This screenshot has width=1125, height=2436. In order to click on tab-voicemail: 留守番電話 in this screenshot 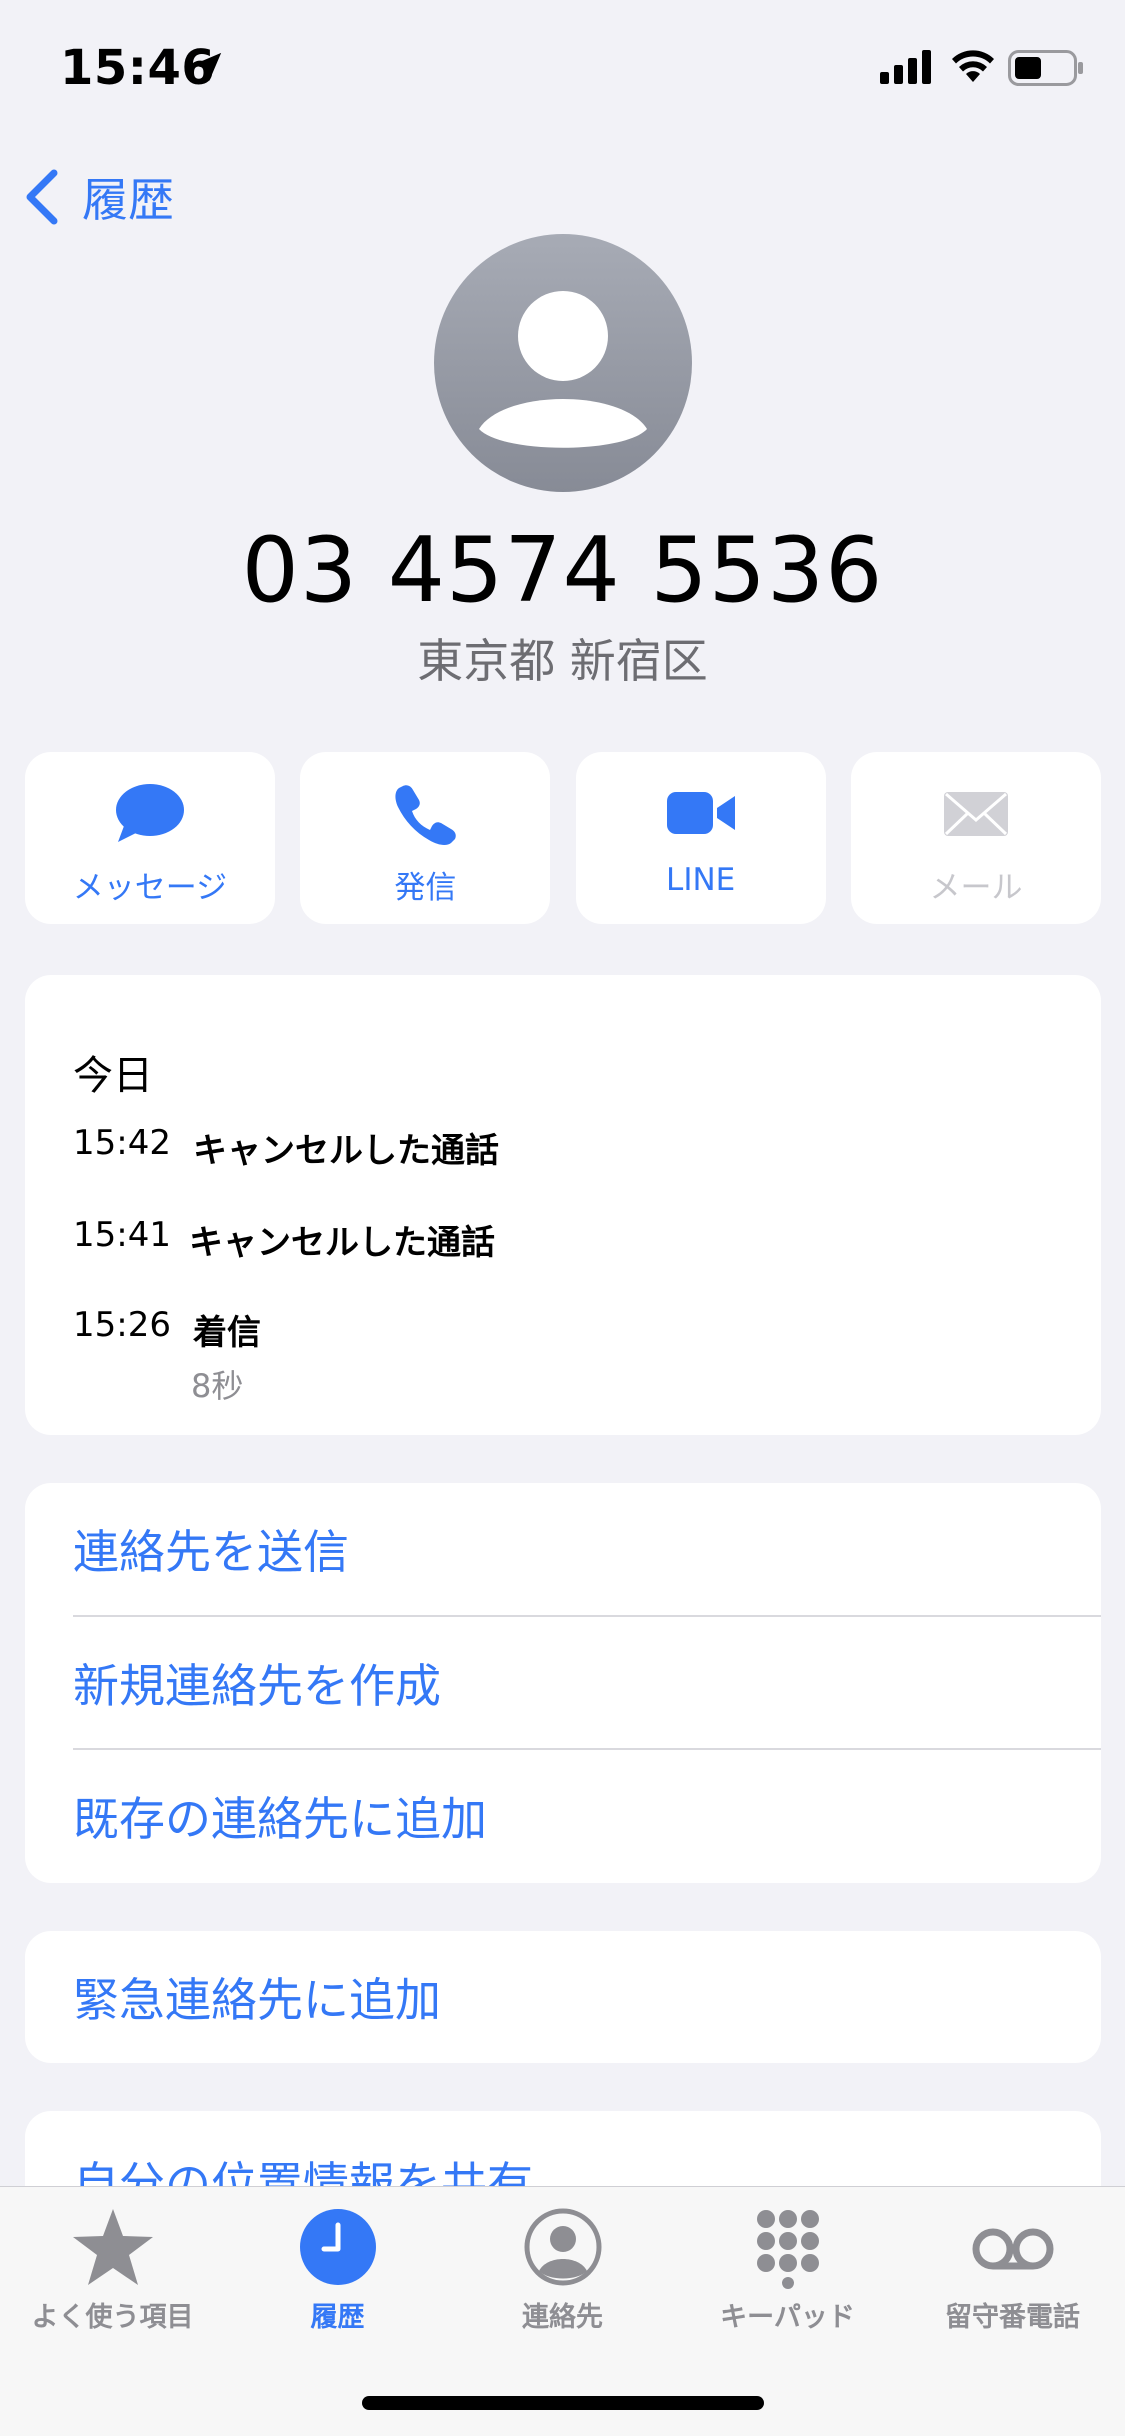, I will do `click(1012, 2267)`.